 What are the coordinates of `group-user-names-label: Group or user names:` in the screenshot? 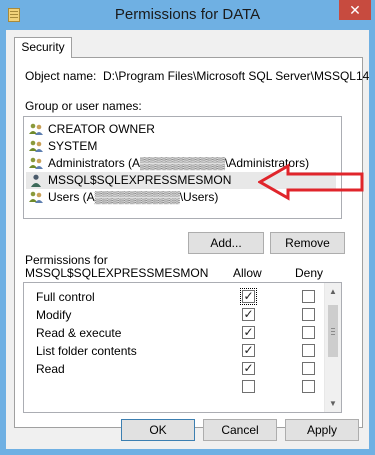 It's located at (83, 106).